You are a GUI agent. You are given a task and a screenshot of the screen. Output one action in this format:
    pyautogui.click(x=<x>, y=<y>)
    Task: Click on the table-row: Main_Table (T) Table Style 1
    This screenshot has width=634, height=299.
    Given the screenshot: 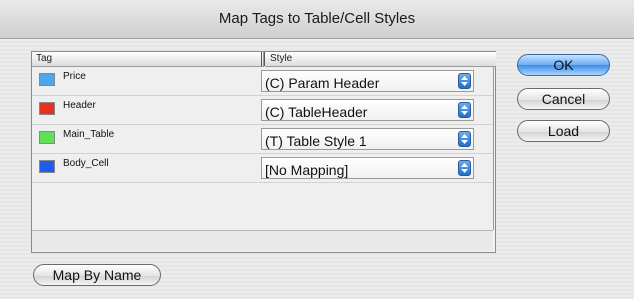 What is the action you would take?
    pyautogui.click(x=262, y=139)
    